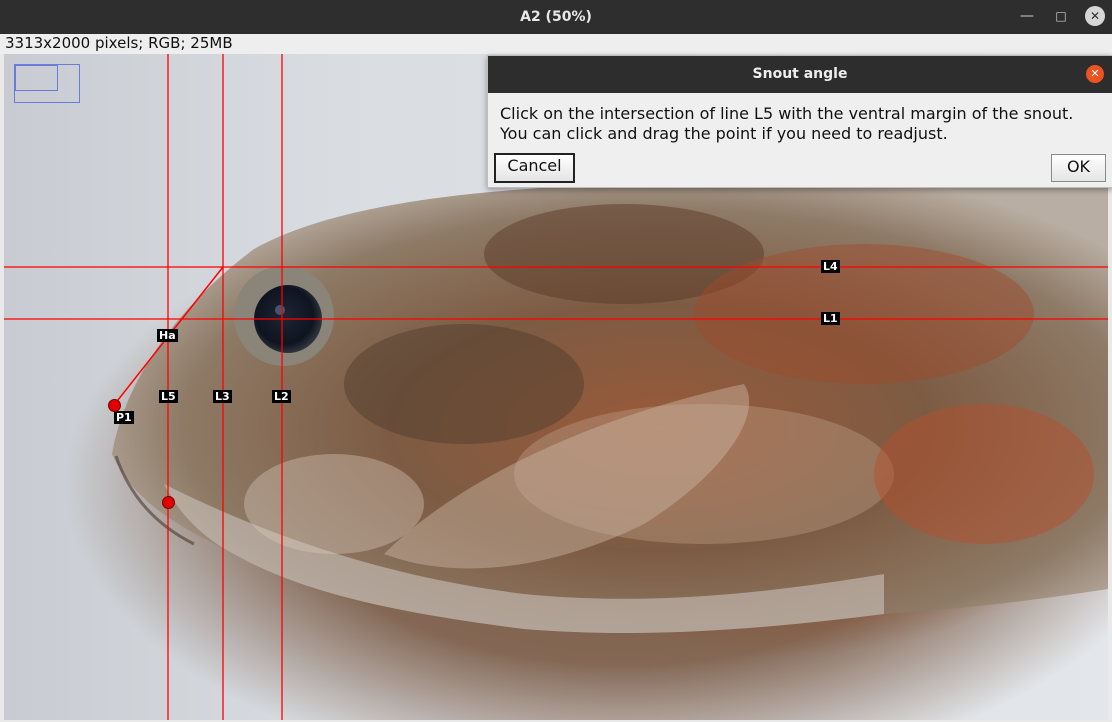 The width and height of the screenshot is (1112, 722). What do you see at coordinates (168, 396) in the screenshot?
I see `label-l5: L5` at bounding box center [168, 396].